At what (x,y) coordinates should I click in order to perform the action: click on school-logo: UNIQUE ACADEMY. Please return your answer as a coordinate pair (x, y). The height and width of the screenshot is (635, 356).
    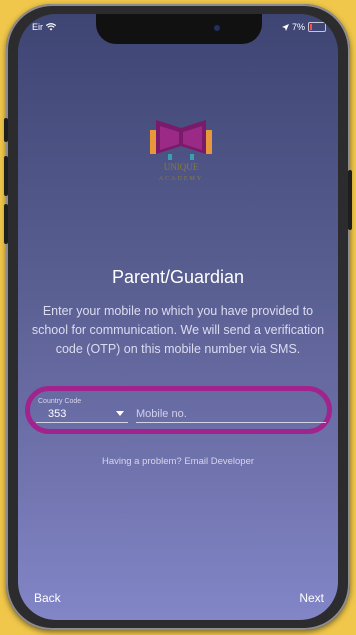
    Looking at the image, I should click on (181, 151).